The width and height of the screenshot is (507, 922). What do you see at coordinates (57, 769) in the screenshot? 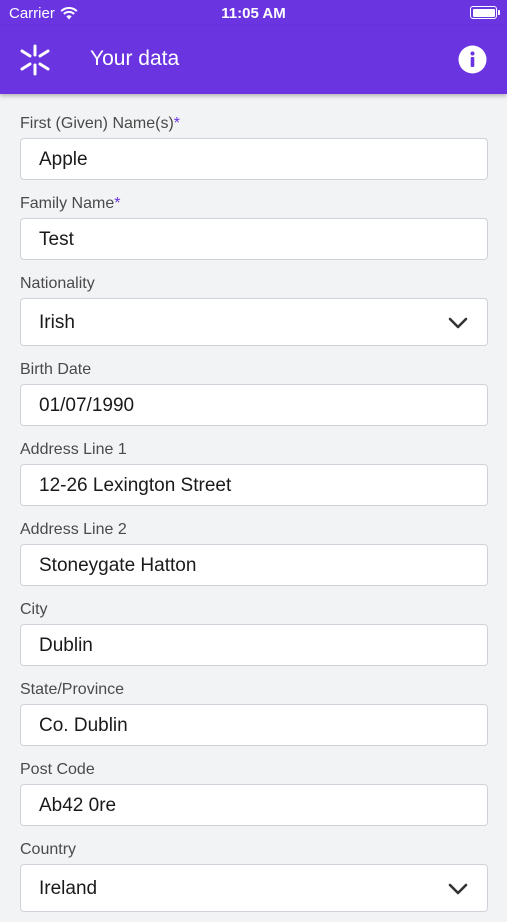
I see `post-code-label: Post Code` at bounding box center [57, 769].